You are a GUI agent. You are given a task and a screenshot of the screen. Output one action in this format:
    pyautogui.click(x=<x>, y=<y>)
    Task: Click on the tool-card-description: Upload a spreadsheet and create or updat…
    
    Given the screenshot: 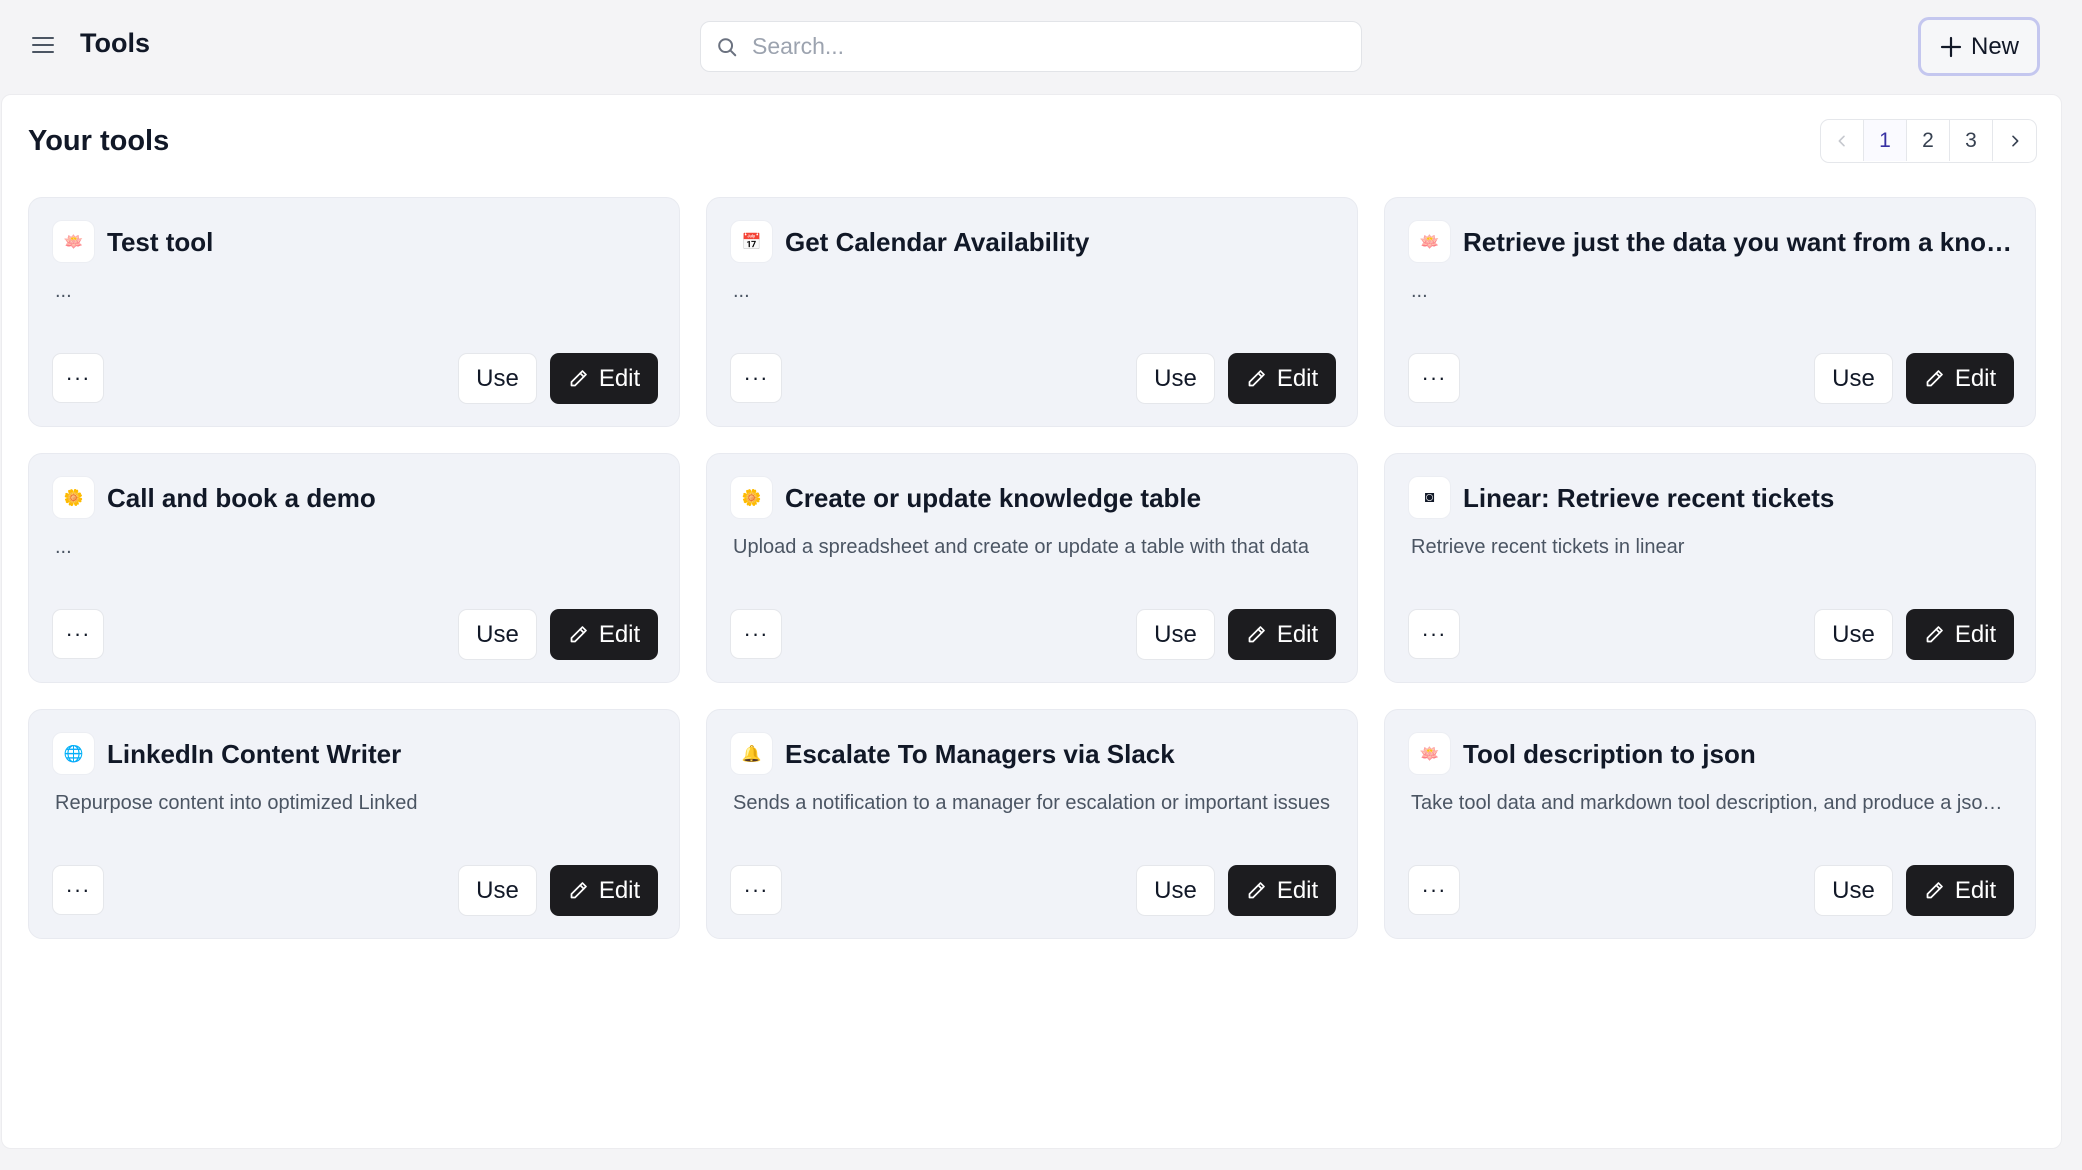 What is the action you would take?
    pyautogui.click(x=1021, y=547)
    